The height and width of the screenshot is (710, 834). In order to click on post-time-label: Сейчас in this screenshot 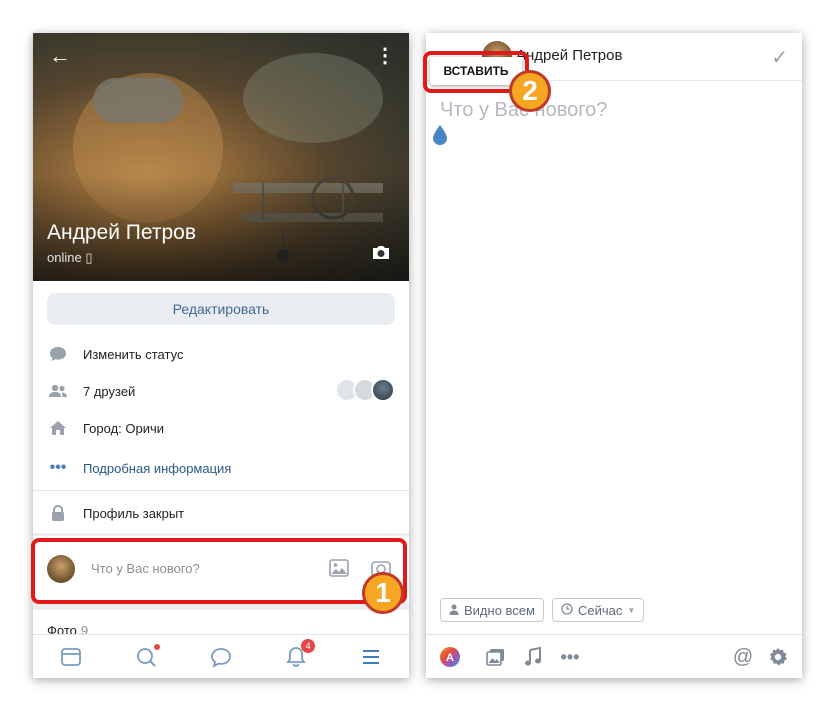, I will do `click(600, 610)`.